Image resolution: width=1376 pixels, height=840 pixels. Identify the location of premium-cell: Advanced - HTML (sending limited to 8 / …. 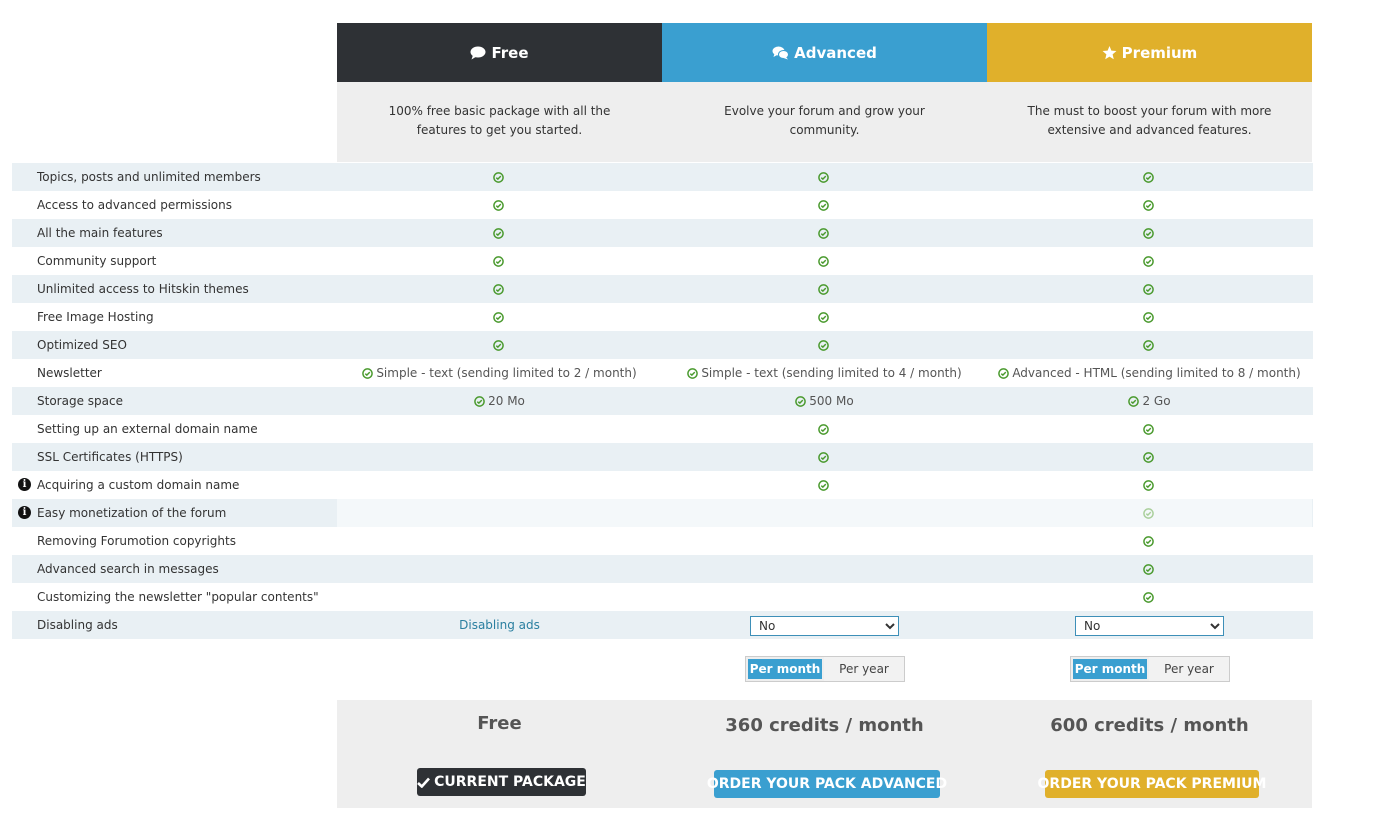
(1149, 373).